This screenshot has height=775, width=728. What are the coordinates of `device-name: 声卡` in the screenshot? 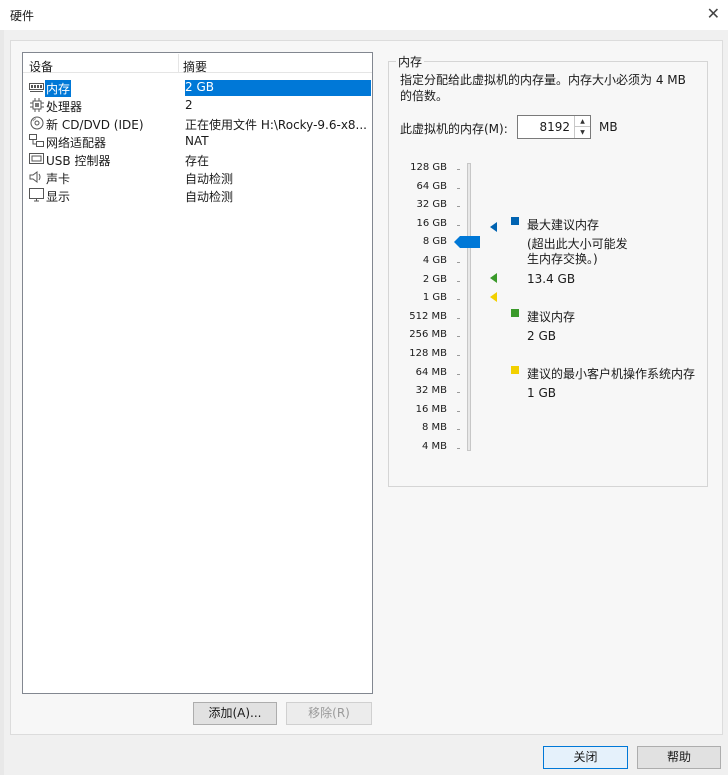 It's located at (58, 179).